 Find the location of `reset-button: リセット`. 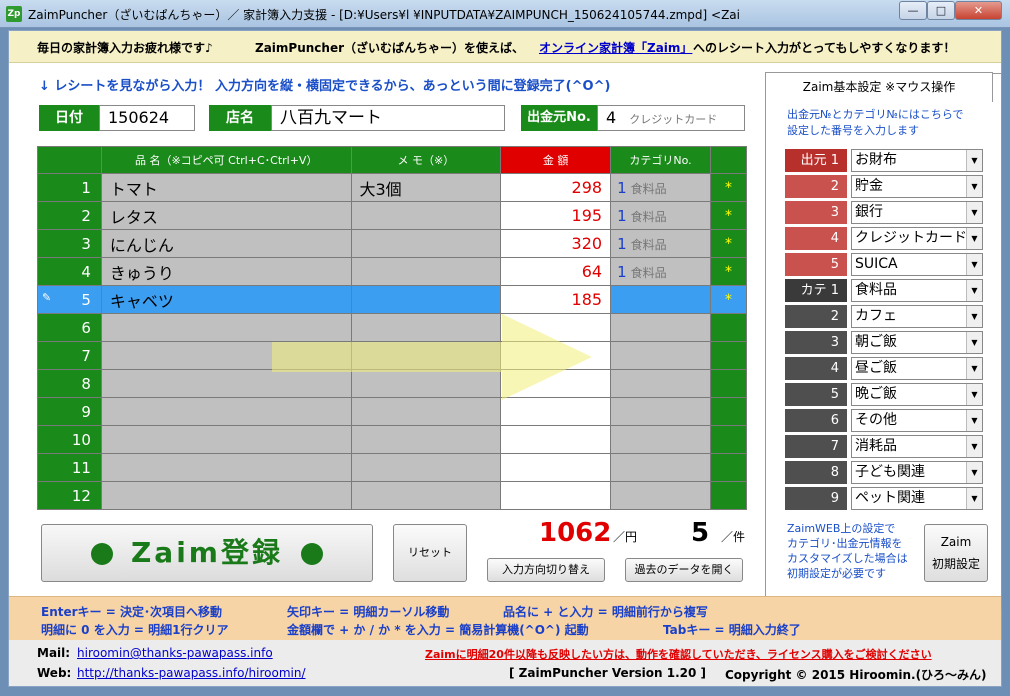

reset-button: リセット is located at coordinates (430, 553).